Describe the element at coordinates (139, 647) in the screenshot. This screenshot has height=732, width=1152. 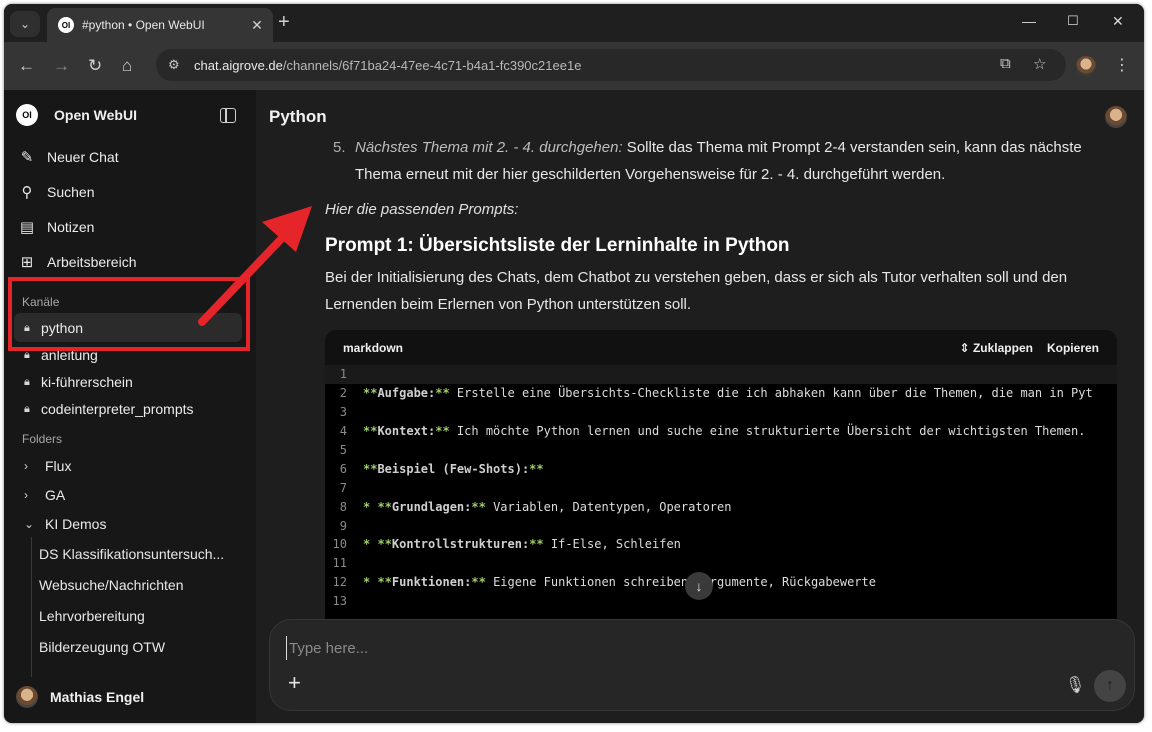
I see `folder-chat-item: Bilderzeugung OTW` at that location.